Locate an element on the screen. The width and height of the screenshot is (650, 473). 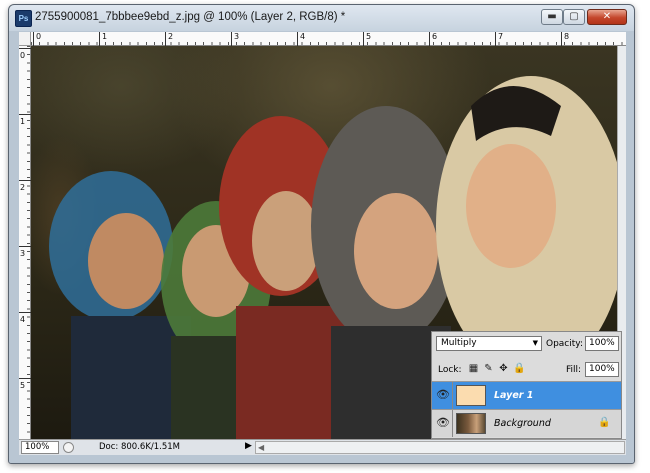
blend-mode-value: Multiply is located at coordinates (459, 343).